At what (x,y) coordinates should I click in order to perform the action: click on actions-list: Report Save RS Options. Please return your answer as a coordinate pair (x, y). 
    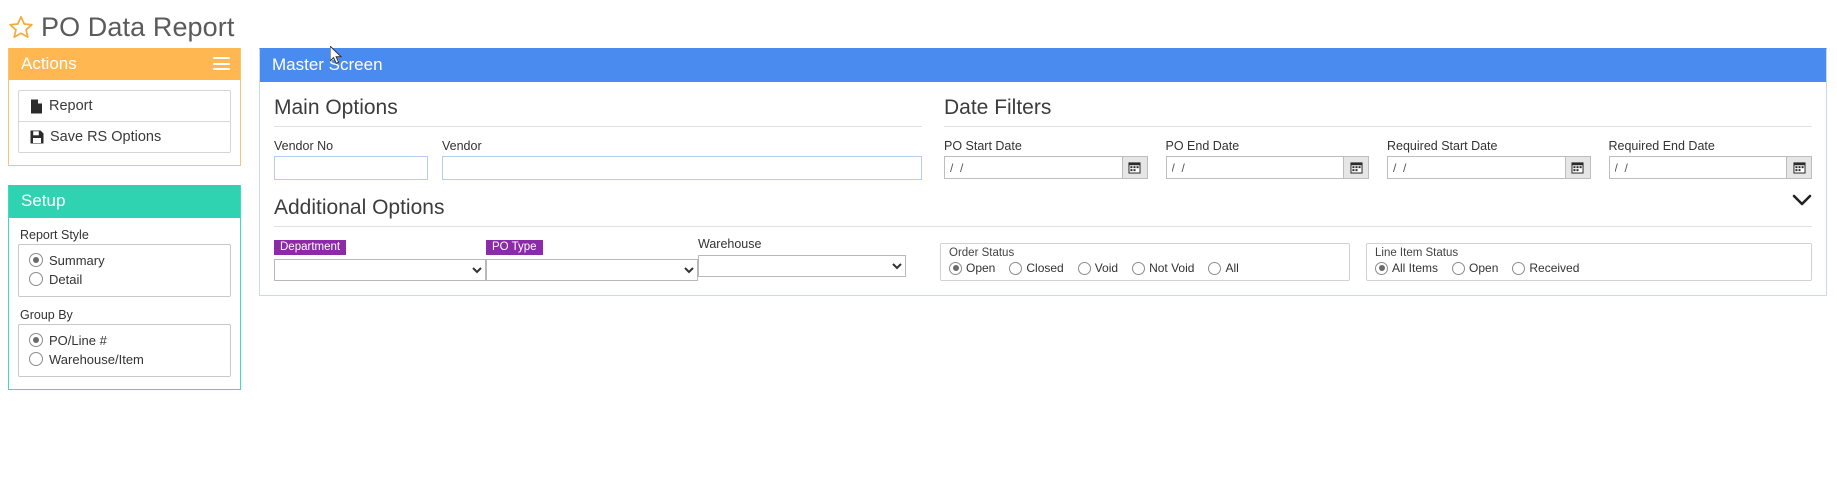
    Looking at the image, I should click on (124, 122).